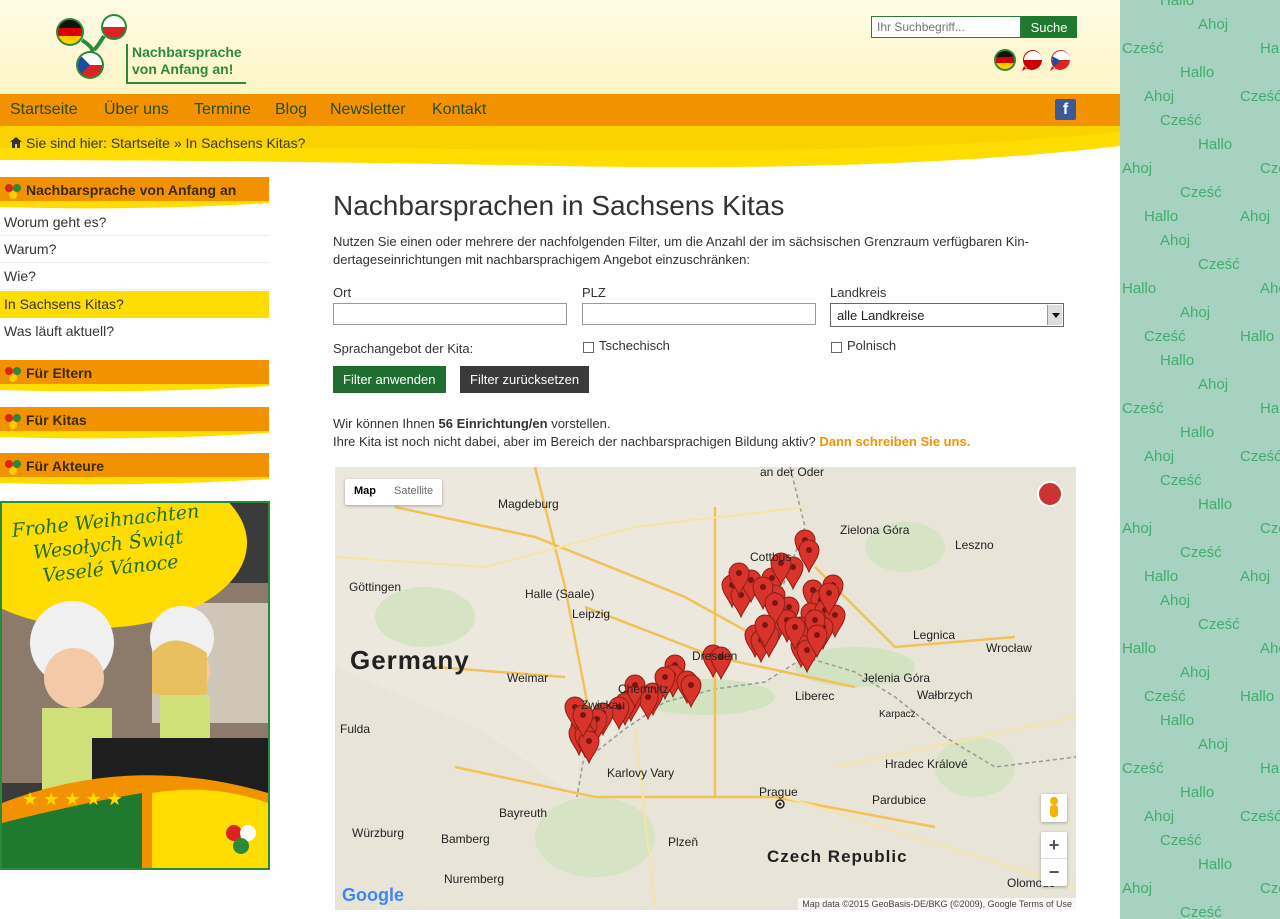 The height and width of the screenshot is (919, 1280). What do you see at coordinates (1061, 60) in the screenshot?
I see `cz-flag-icon` at bounding box center [1061, 60].